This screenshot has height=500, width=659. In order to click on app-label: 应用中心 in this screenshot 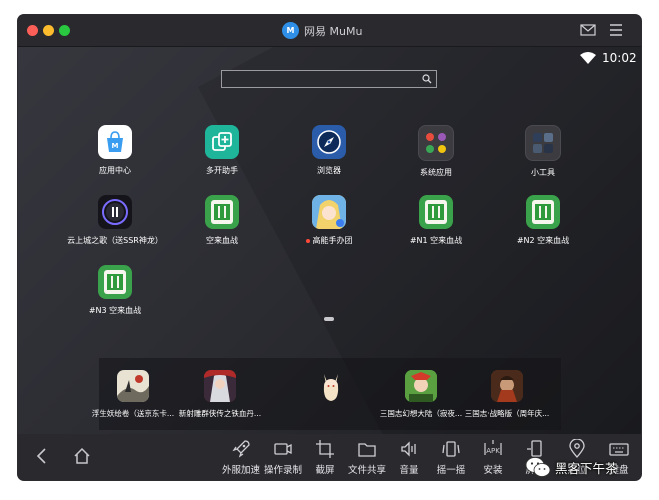, I will do `click(115, 170)`.